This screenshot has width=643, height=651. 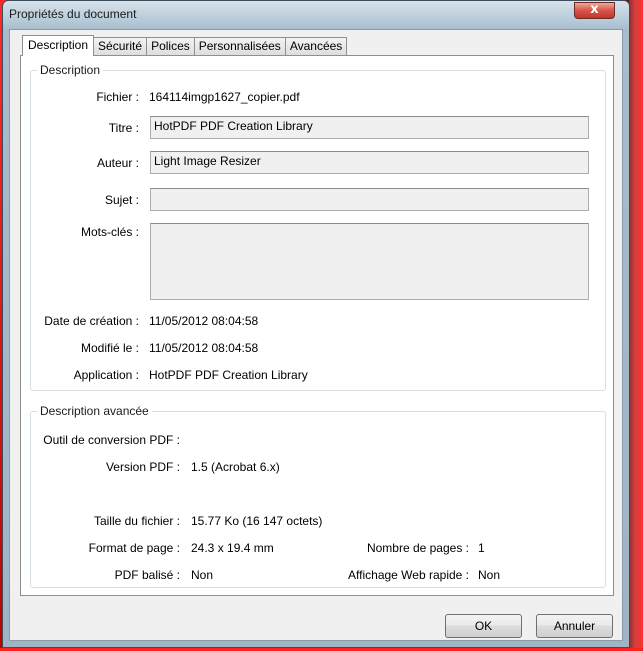 I want to click on sujet-field, so click(x=369, y=199).